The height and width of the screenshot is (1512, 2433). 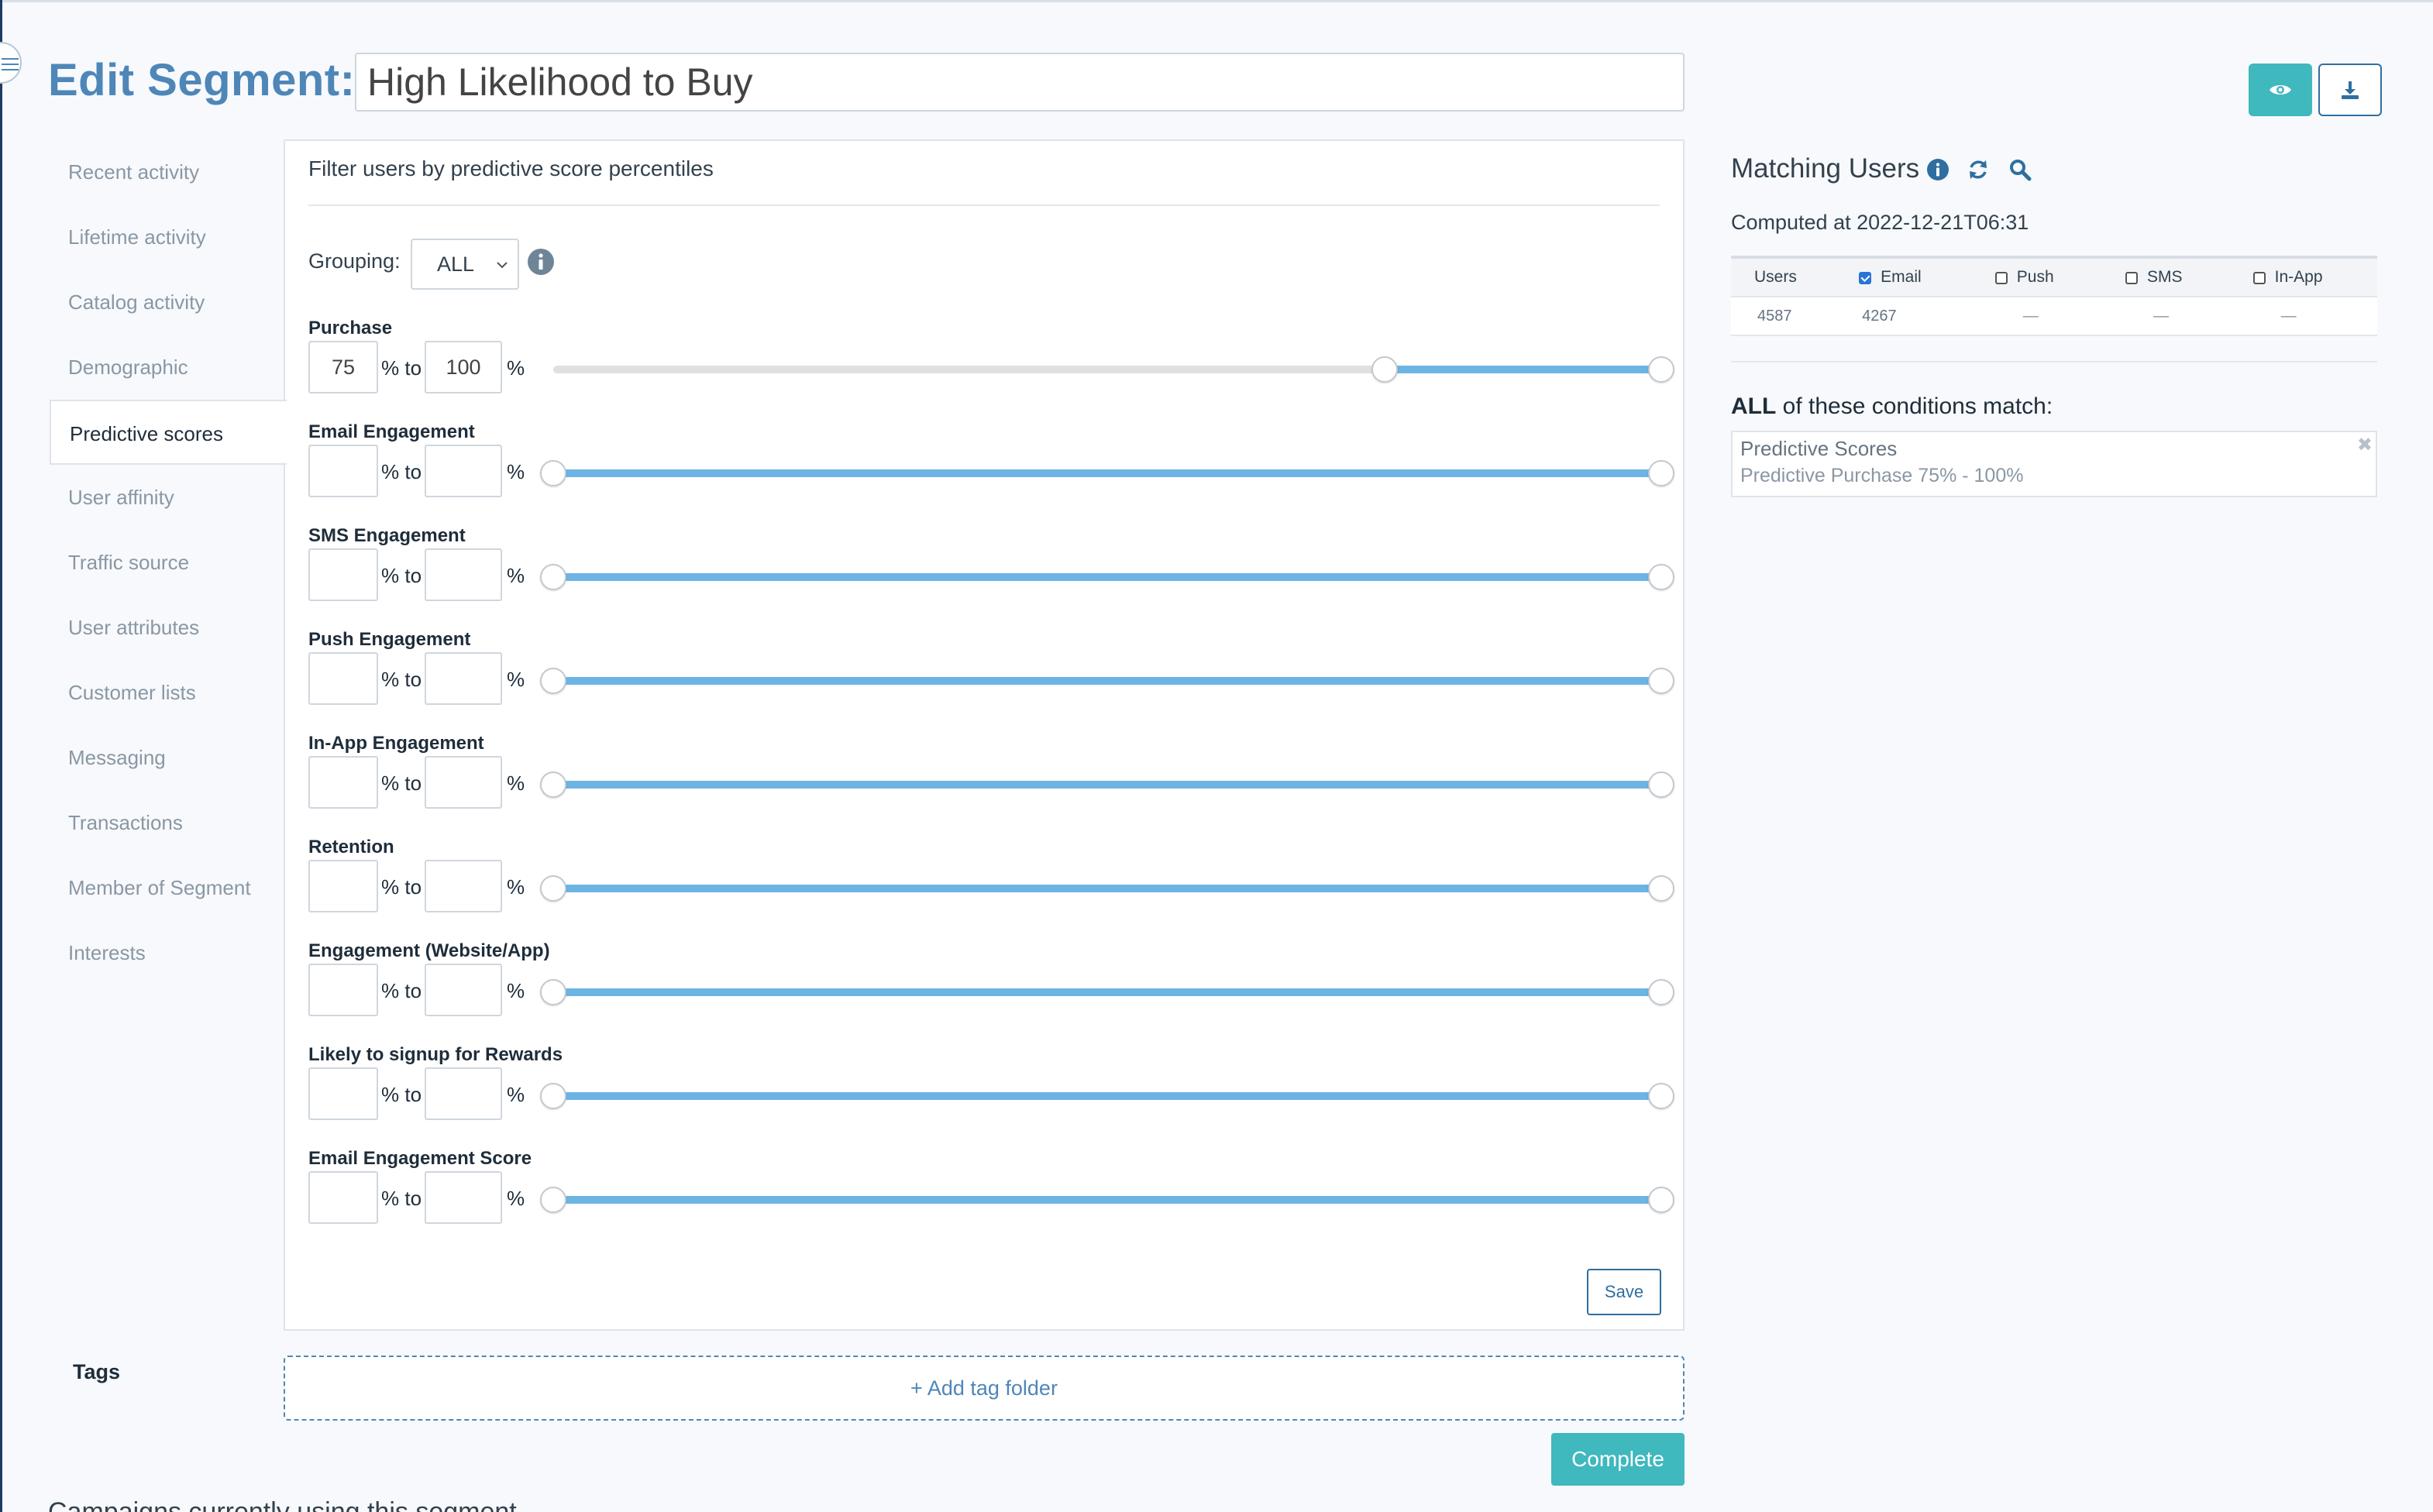 What do you see at coordinates (1624, 1292) in the screenshot?
I see `save-button: Save` at bounding box center [1624, 1292].